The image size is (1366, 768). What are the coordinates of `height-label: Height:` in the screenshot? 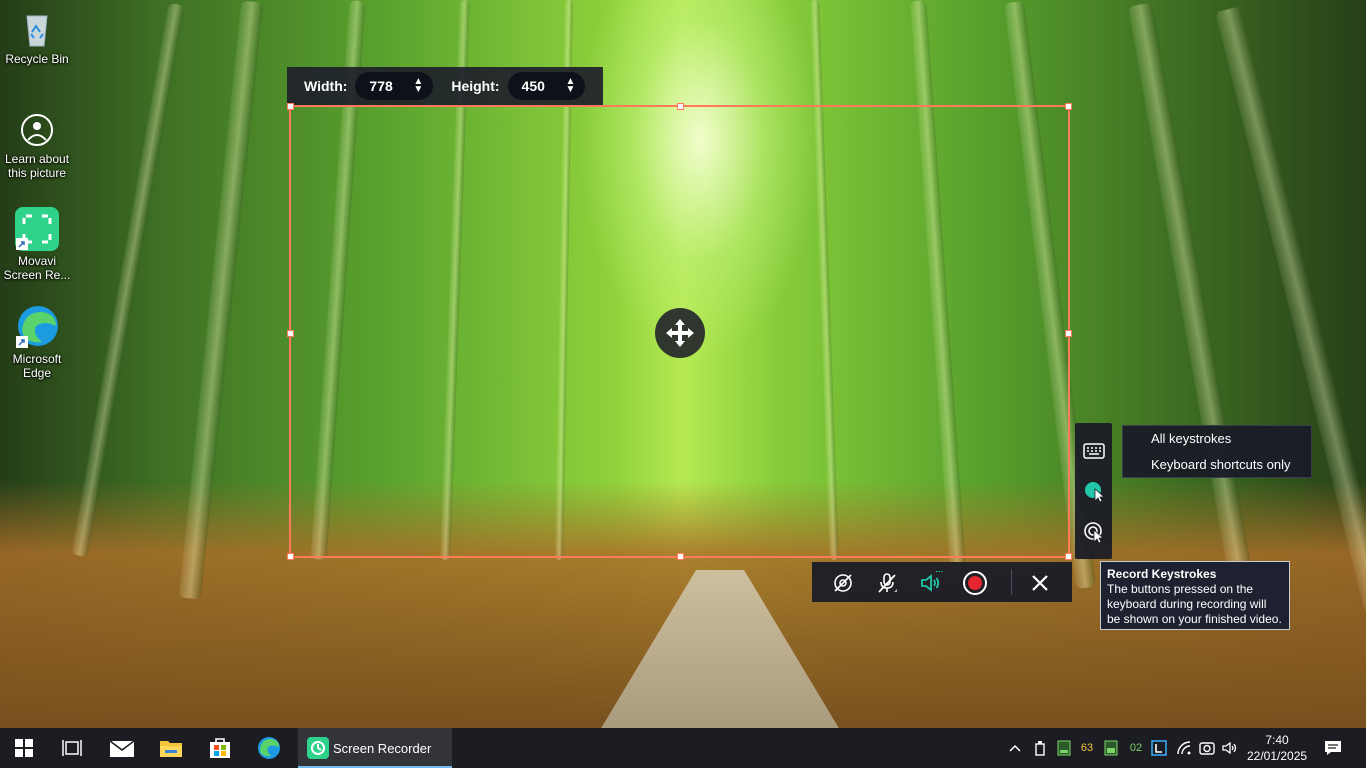 It's located at (475, 86).